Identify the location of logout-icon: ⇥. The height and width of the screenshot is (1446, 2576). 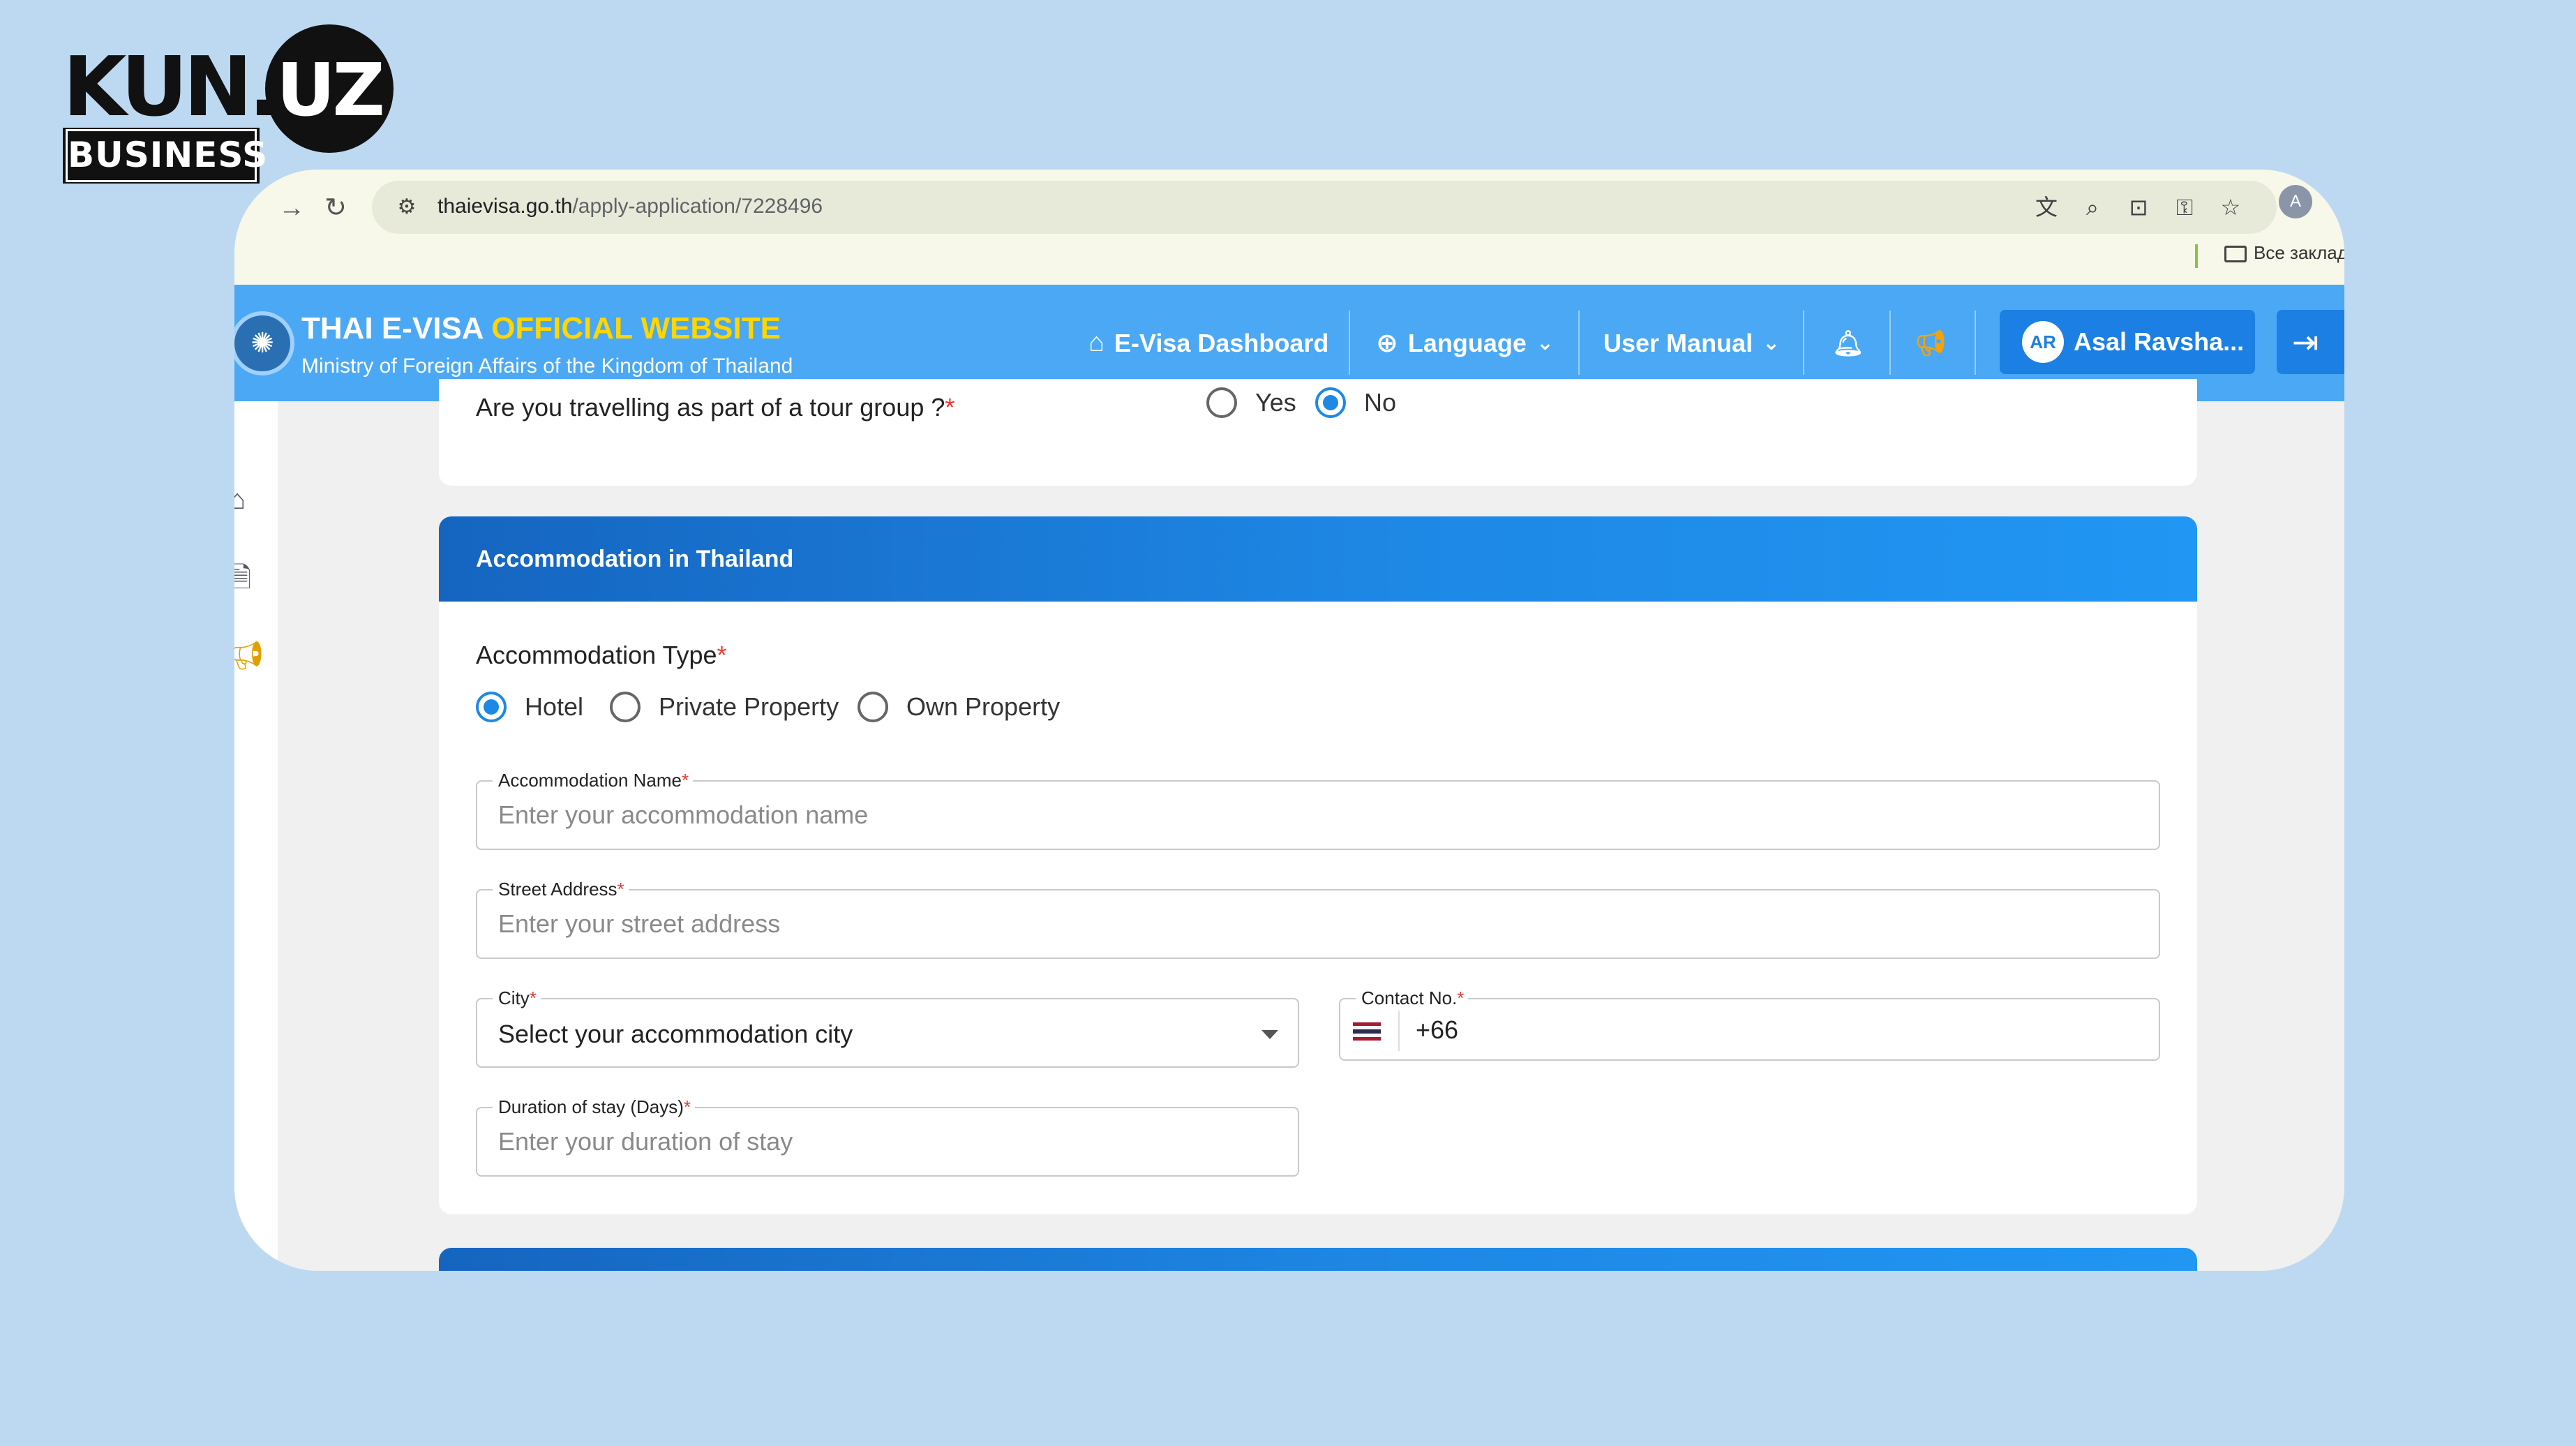
(2310, 342).